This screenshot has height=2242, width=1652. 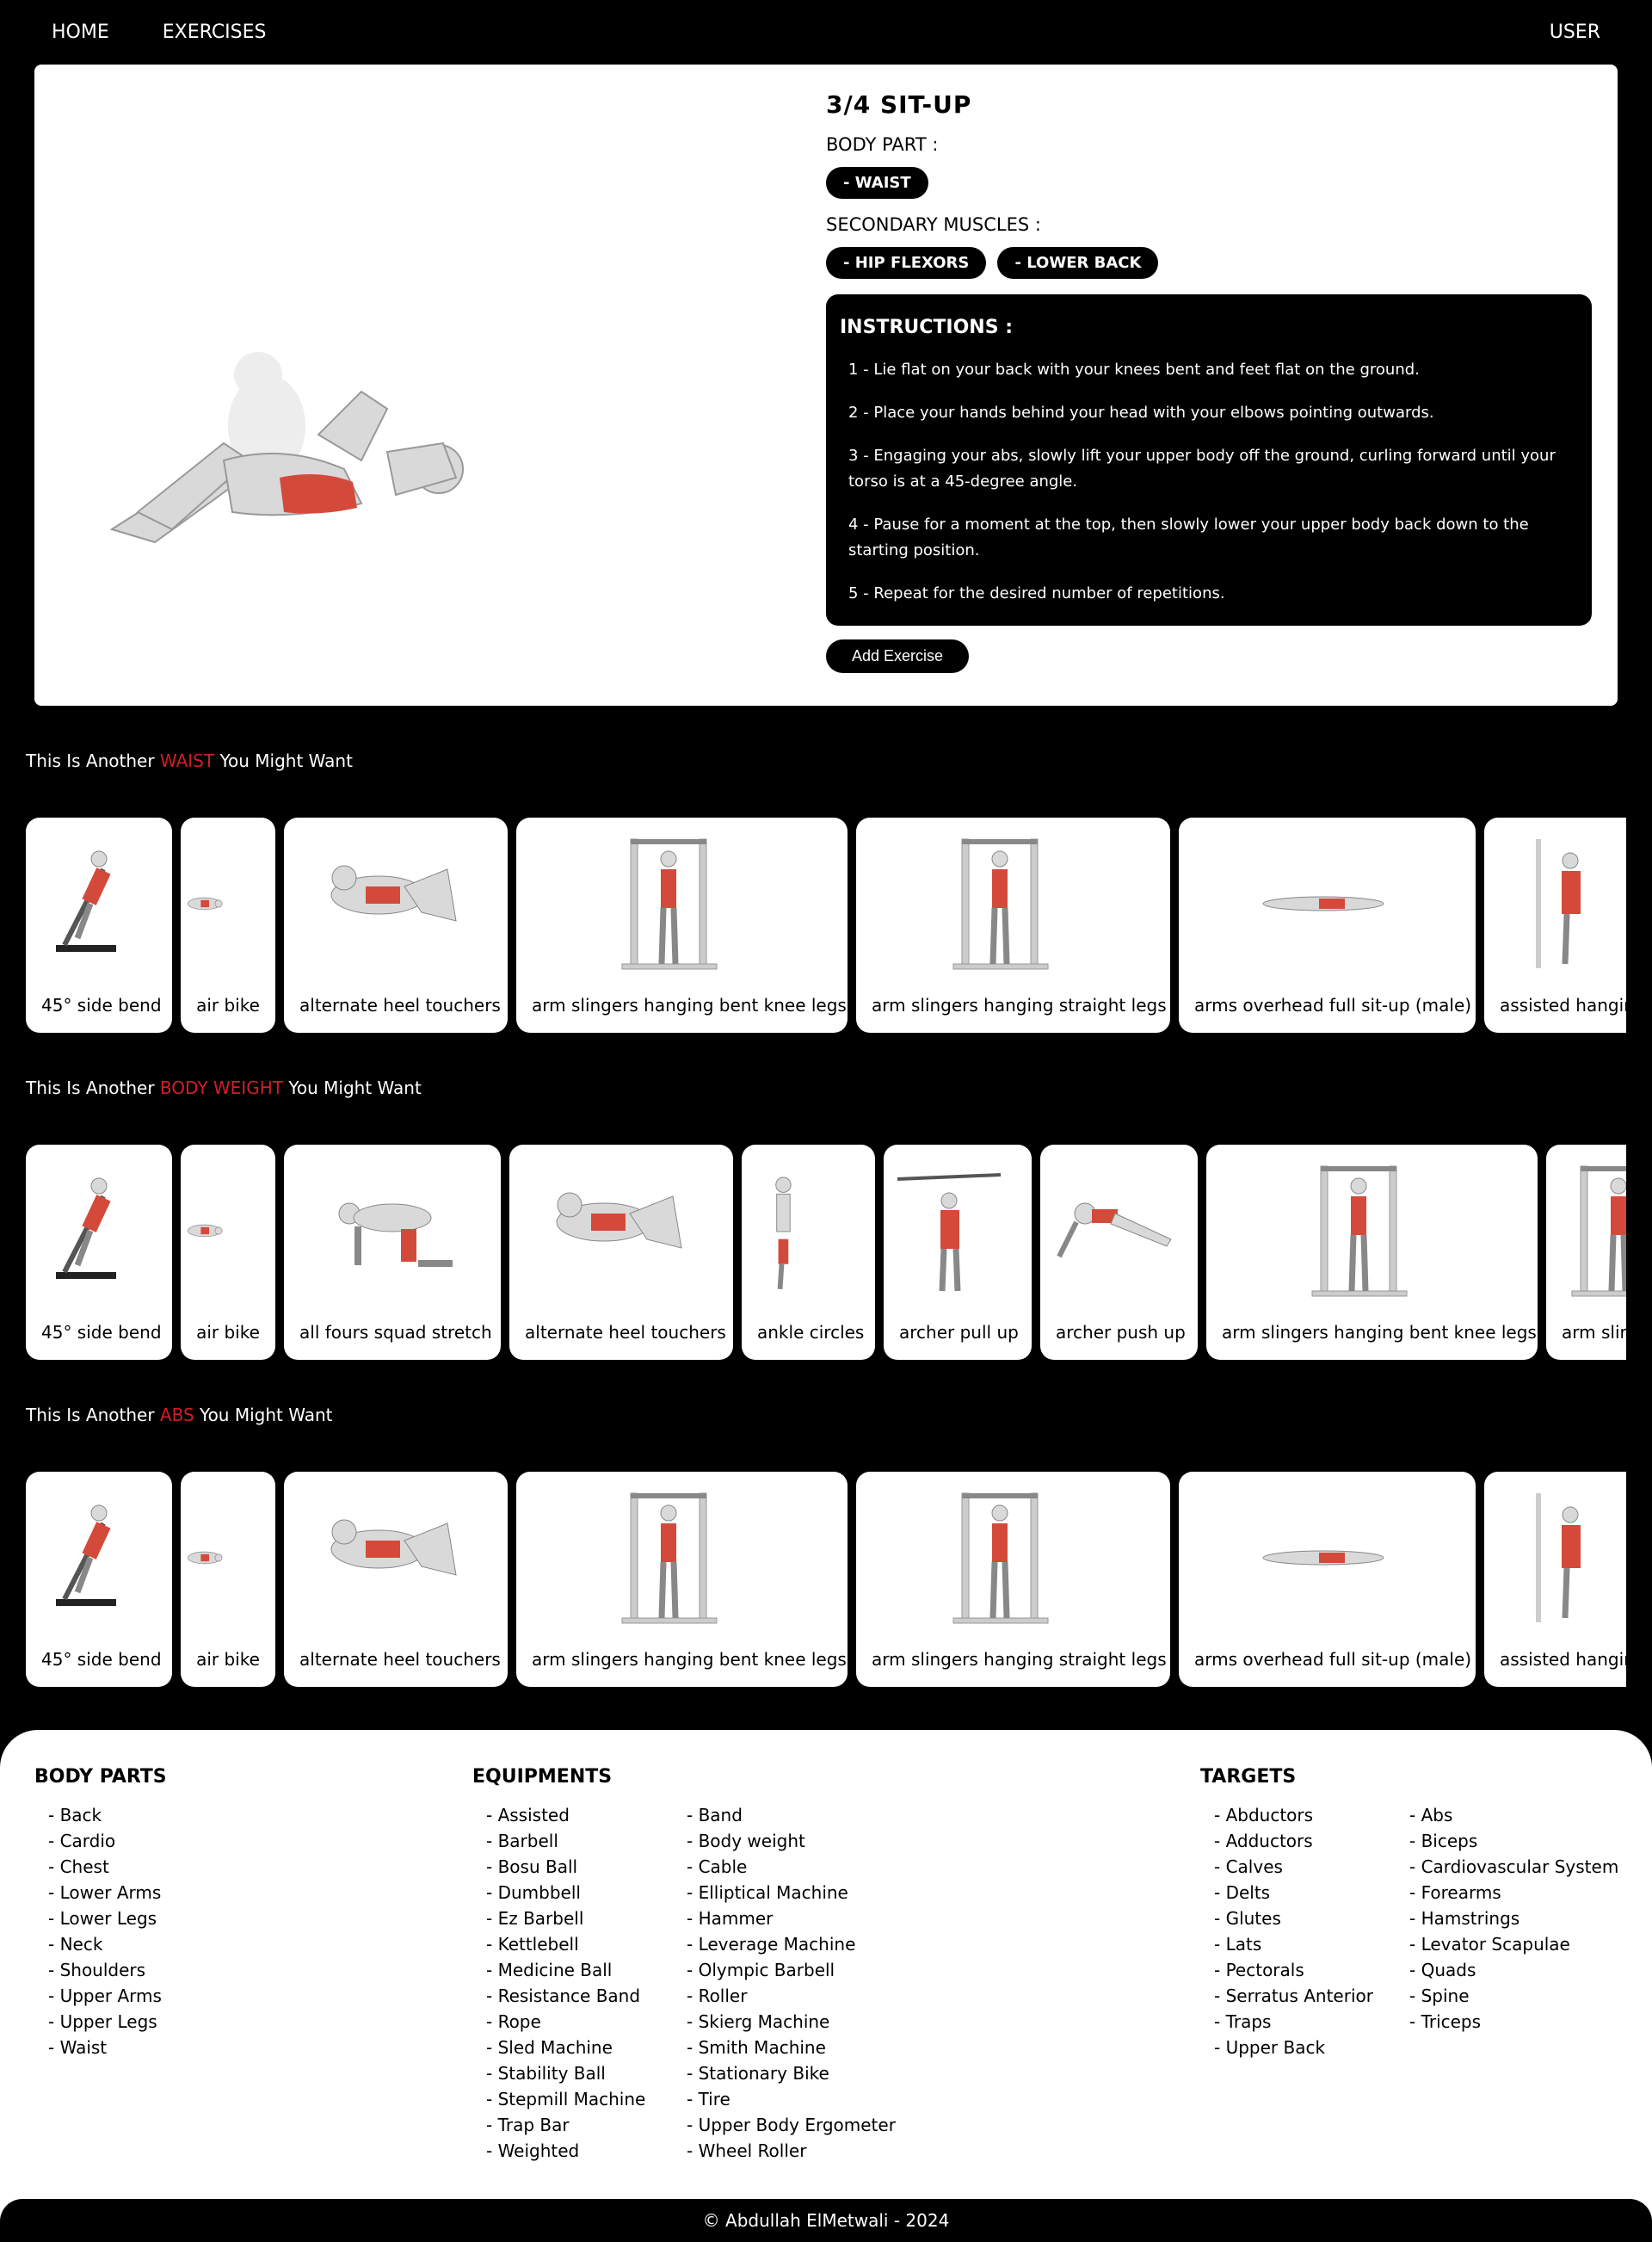 I want to click on equipments-list-item: - Tire, so click(x=802, y=2099).